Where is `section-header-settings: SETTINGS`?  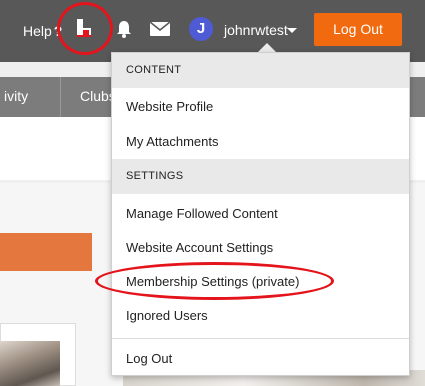 section-header-settings: SETTINGS is located at coordinates (260, 176).